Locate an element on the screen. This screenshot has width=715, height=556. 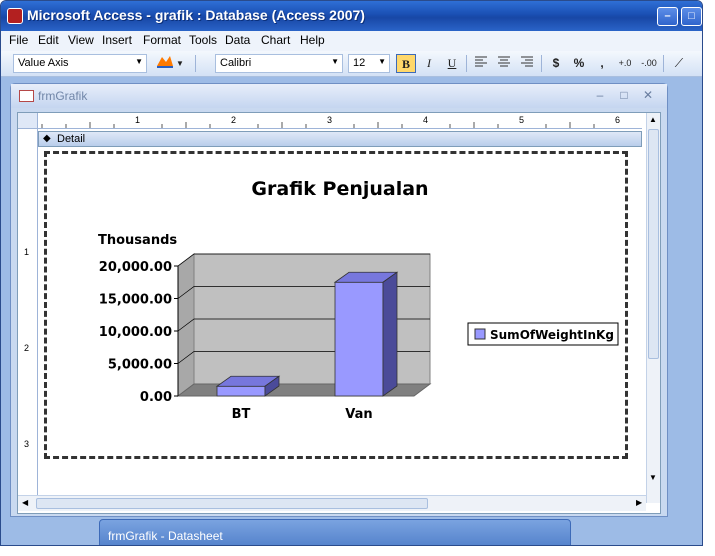
detail-section-label: Detail is located at coordinates (71, 139).